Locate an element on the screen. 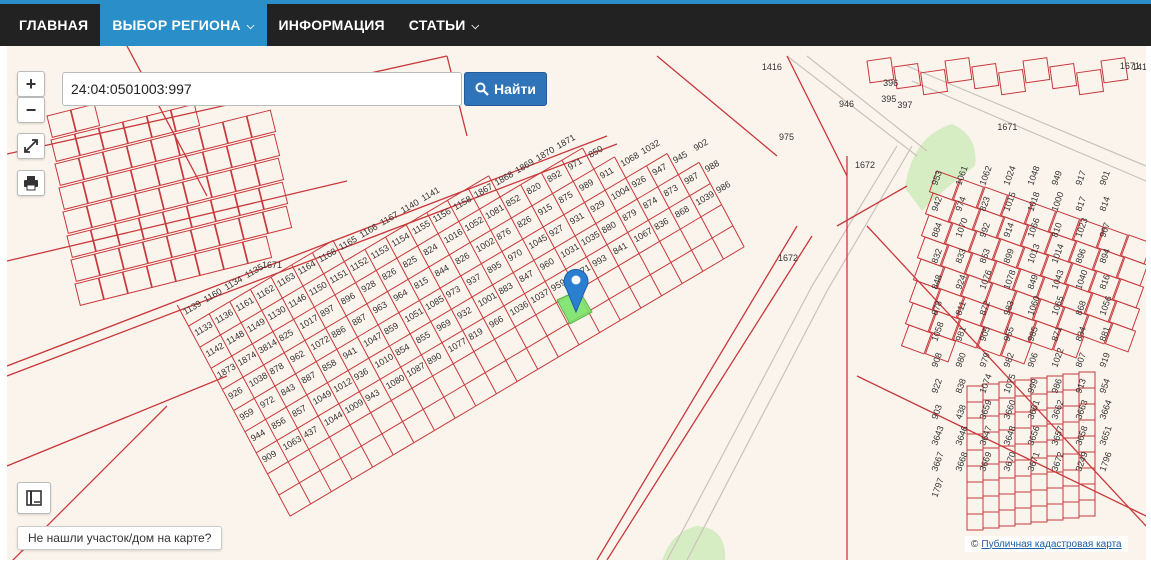  parcel-label: 857 is located at coordinates (299, 411).